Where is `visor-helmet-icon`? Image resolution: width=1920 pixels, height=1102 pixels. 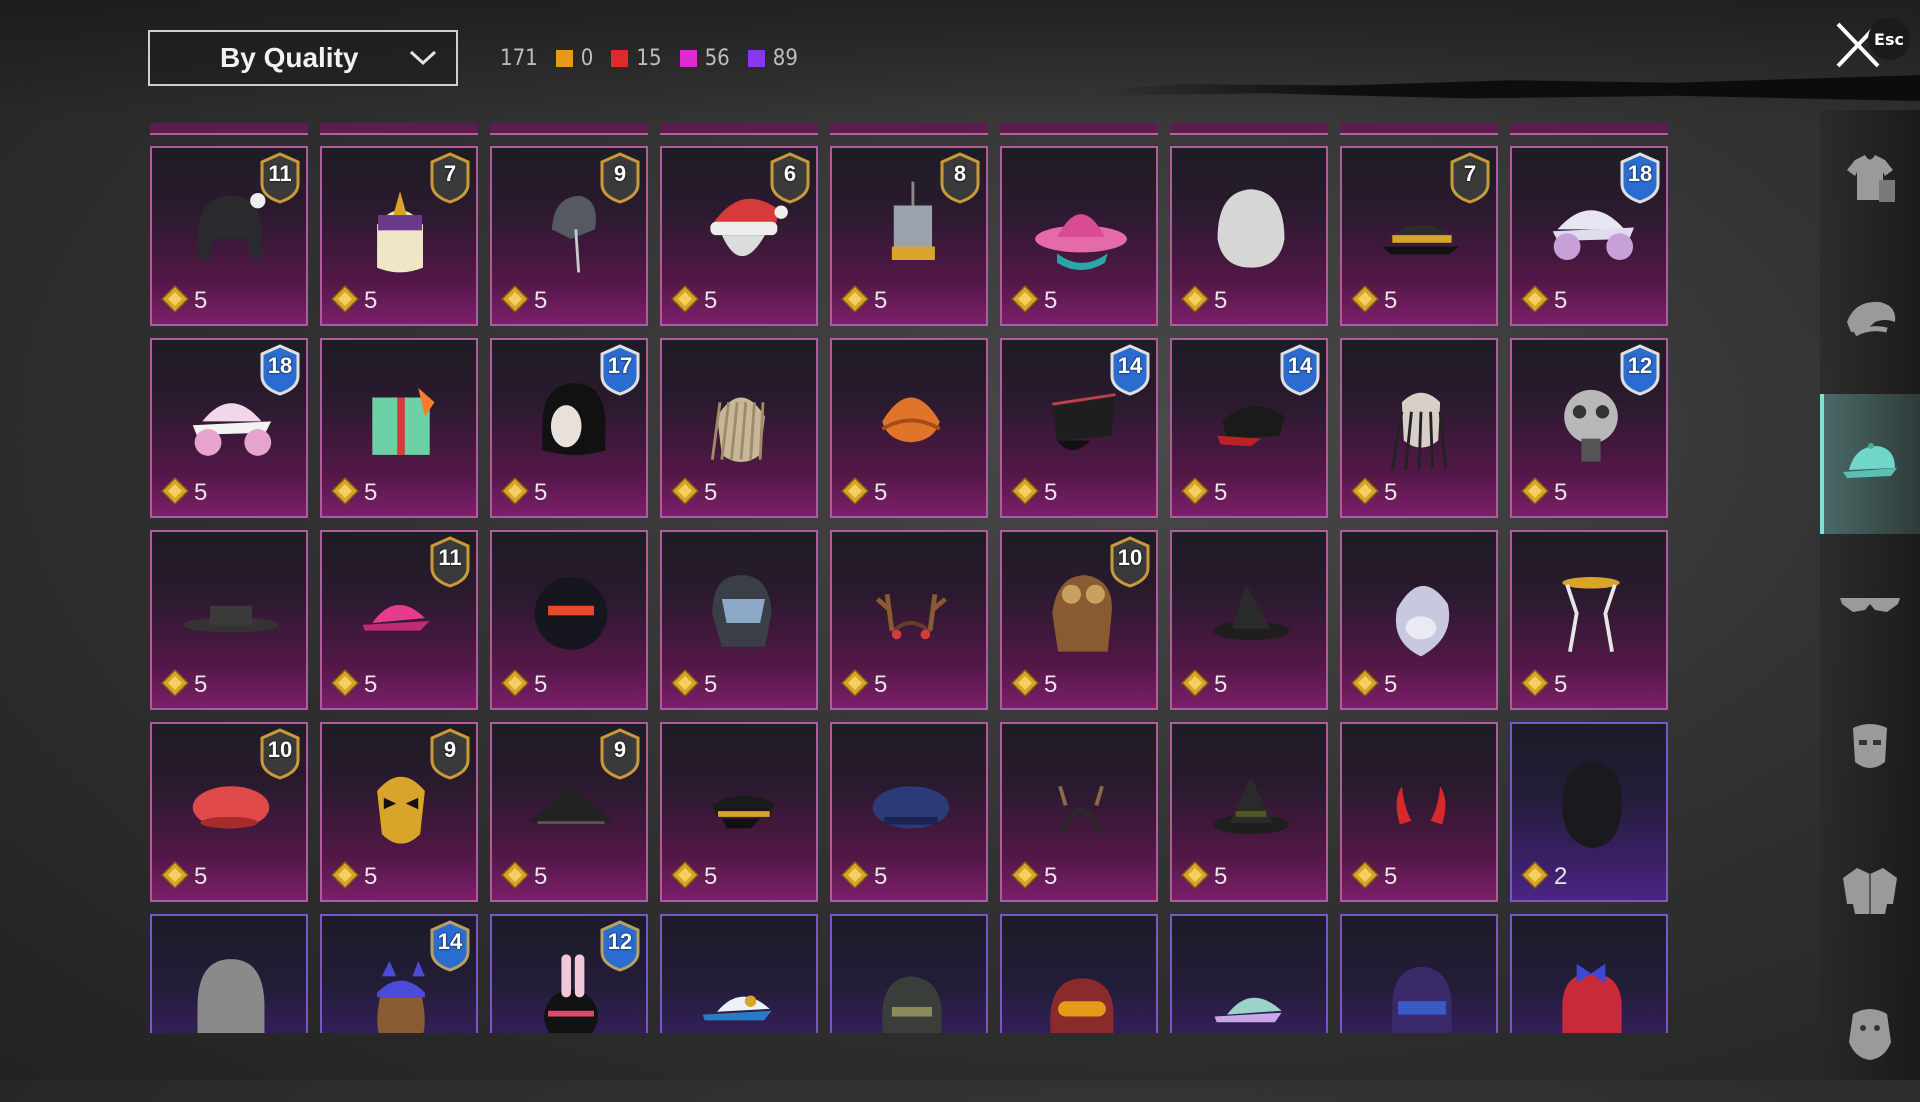
visor-helmet-icon is located at coordinates (741, 611).